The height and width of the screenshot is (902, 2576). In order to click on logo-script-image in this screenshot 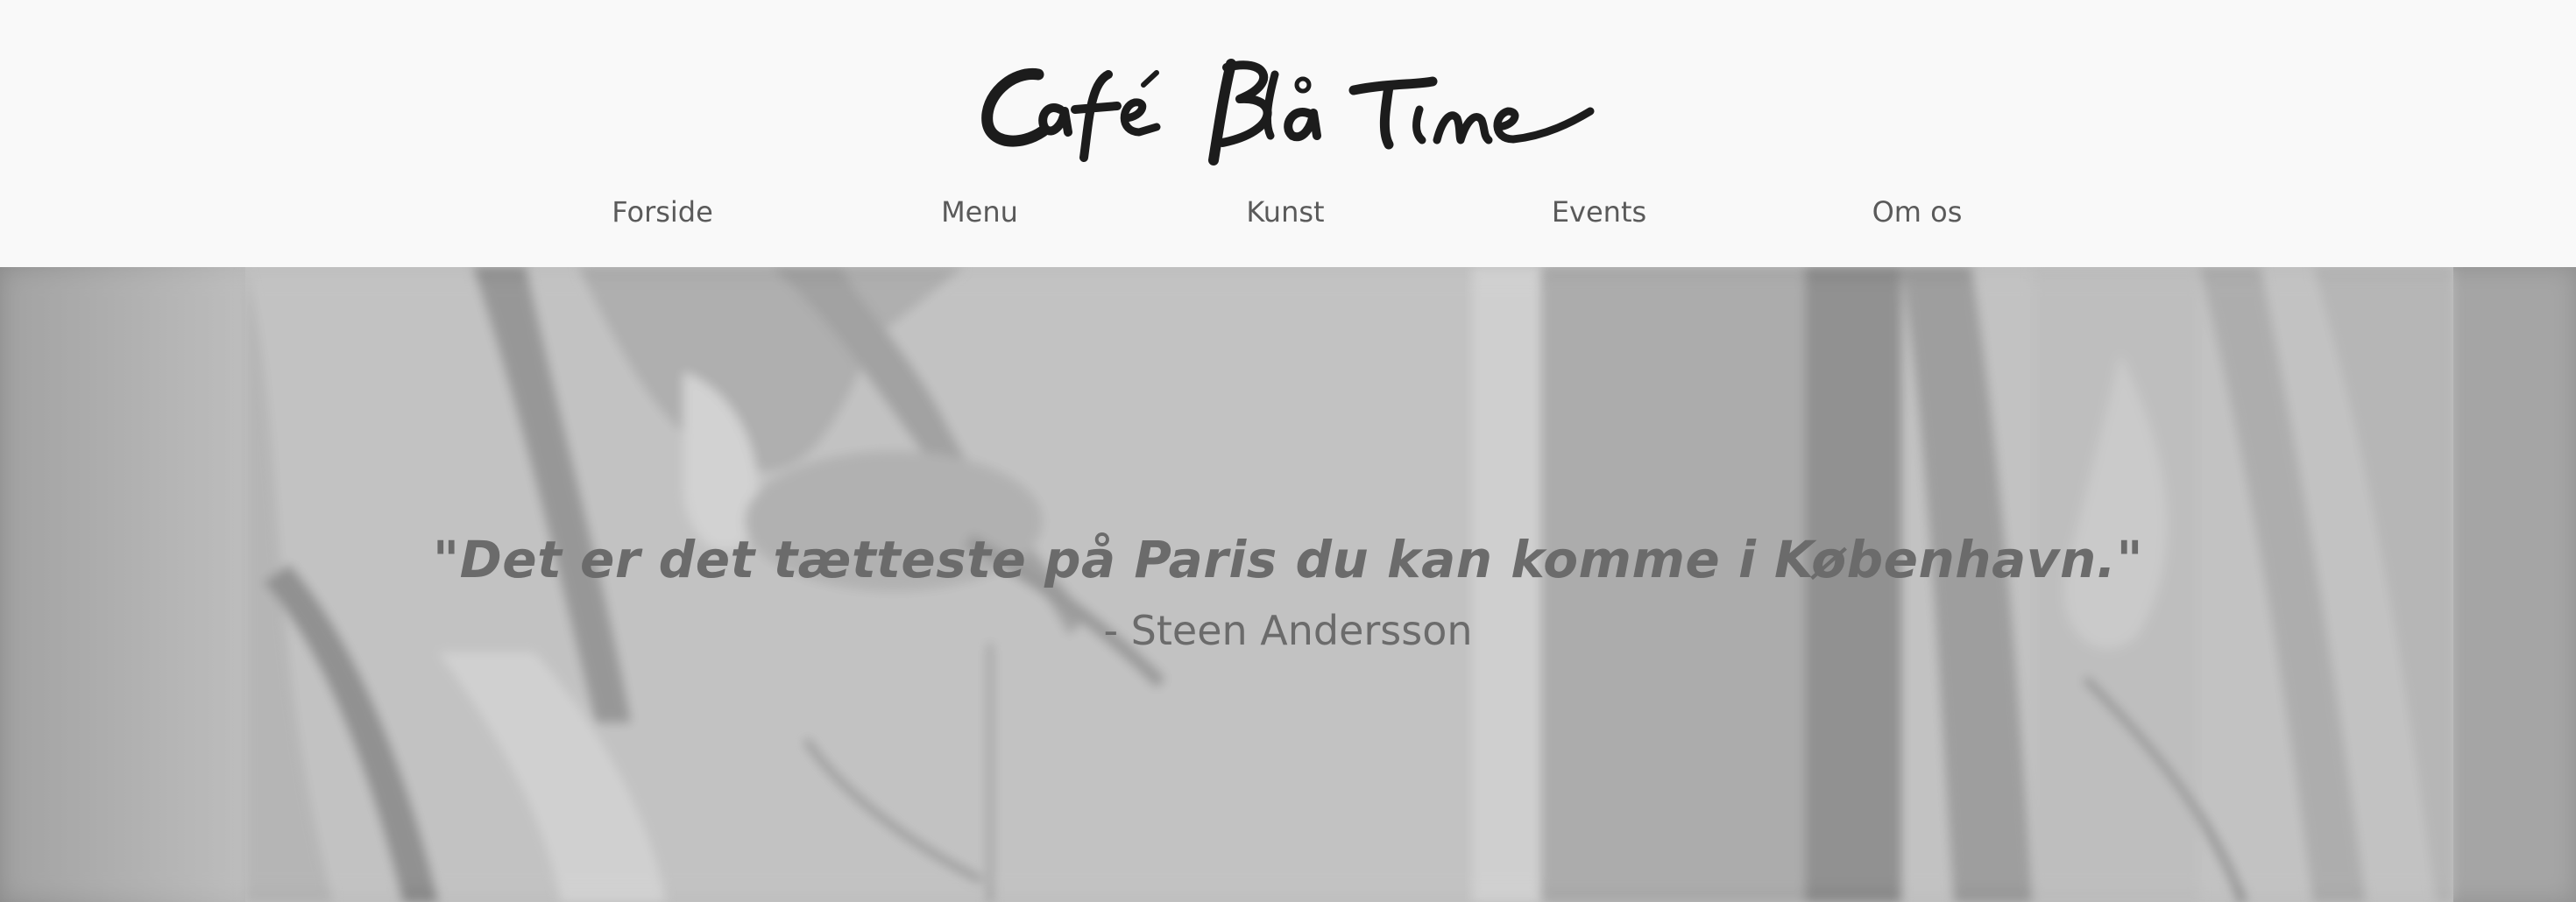, I will do `click(1288, 113)`.